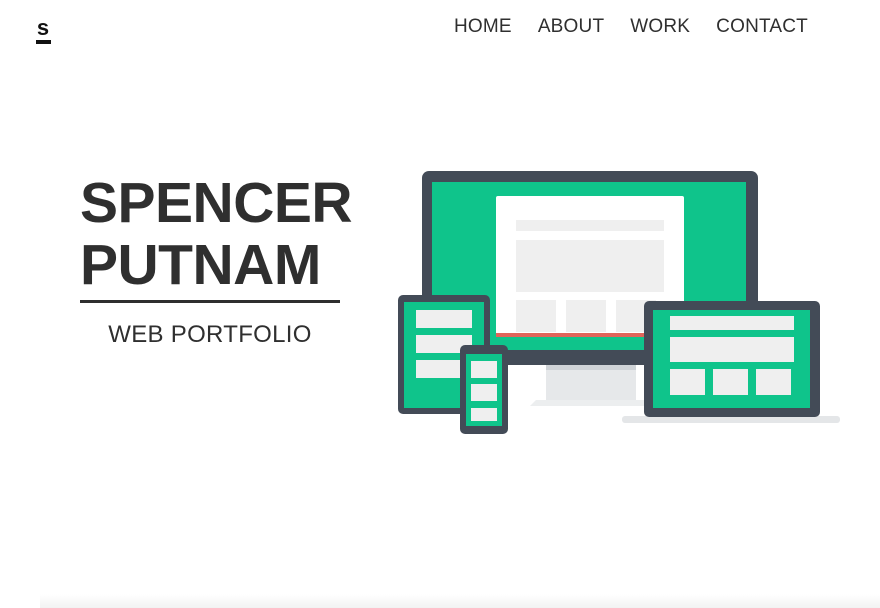 This screenshot has height=608, width=880. What do you see at coordinates (571, 27) in the screenshot?
I see `nav-about-link: ABOUT` at bounding box center [571, 27].